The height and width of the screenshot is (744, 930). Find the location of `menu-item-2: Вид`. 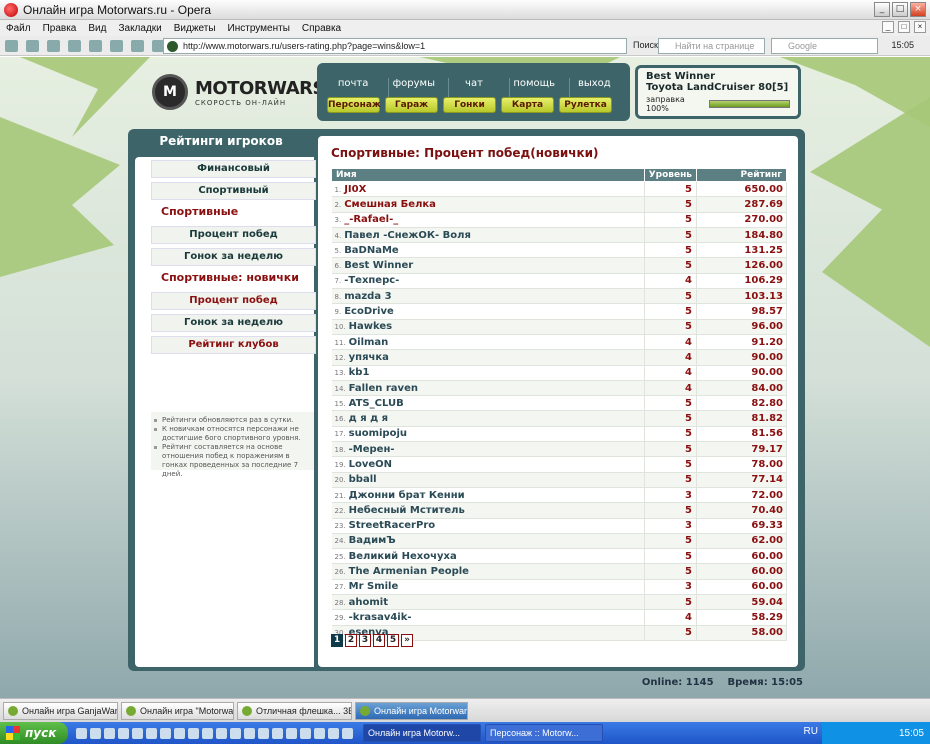

menu-item-2: Вид is located at coordinates (97, 28).